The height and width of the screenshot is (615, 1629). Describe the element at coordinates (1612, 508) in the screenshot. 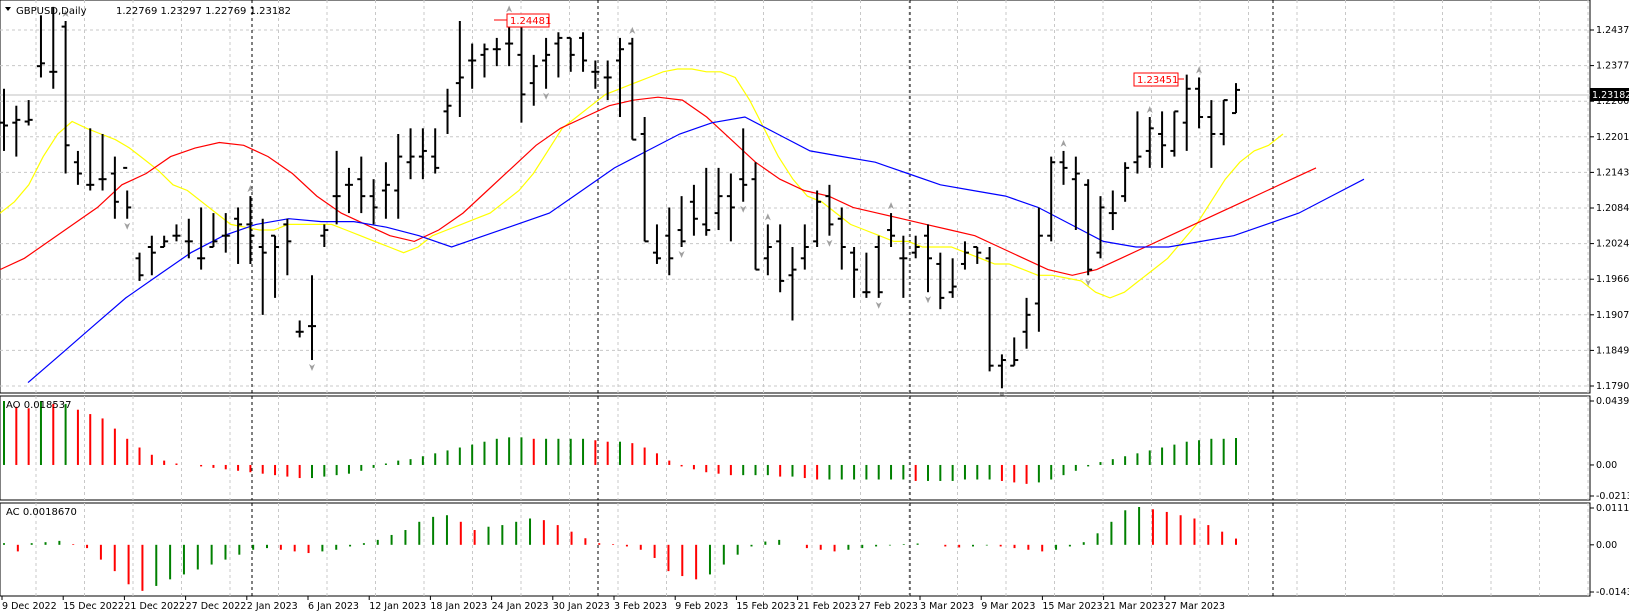

I see `indicator-tick-label: 0.0111949` at that location.